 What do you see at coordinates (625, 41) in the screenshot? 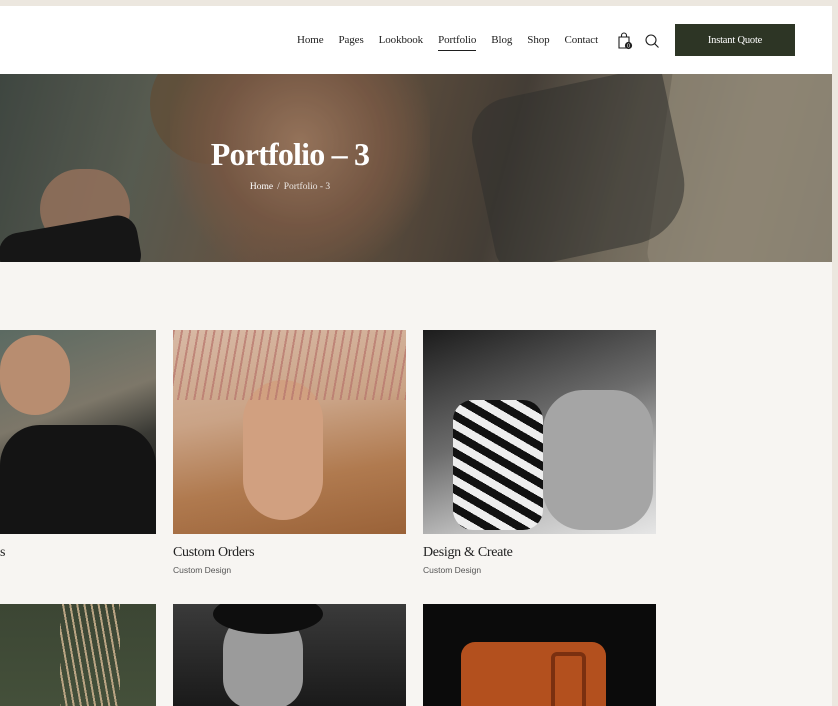
I see `shopping-bag-icon: 0` at bounding box center [625, 41].